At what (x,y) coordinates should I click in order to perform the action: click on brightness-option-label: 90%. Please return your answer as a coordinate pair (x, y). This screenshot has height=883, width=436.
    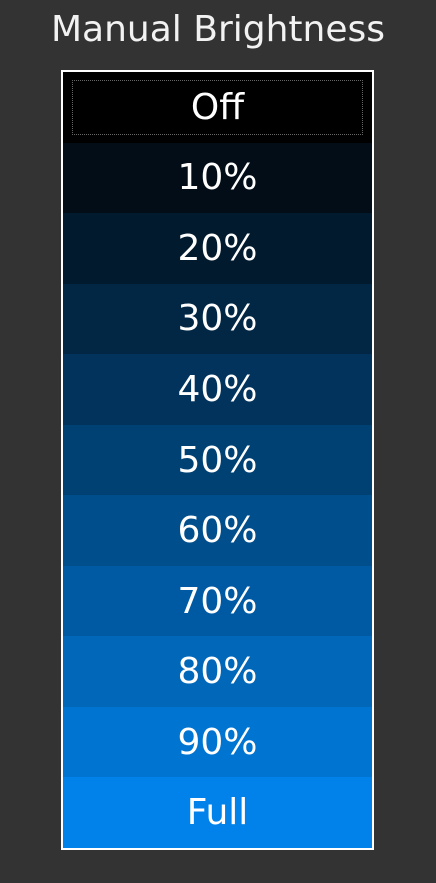
    Looking at the image, I should click on (217, 742).